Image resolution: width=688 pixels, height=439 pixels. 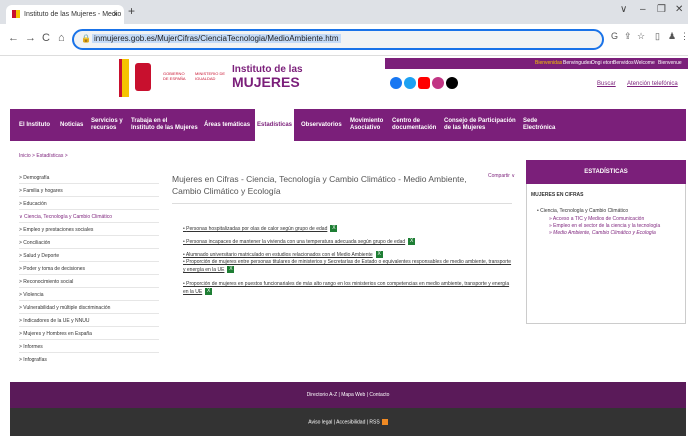 I want to click on footer-legal-links: Aviso legal | Accesibilidad | RSS, so click(x=343, y=422).